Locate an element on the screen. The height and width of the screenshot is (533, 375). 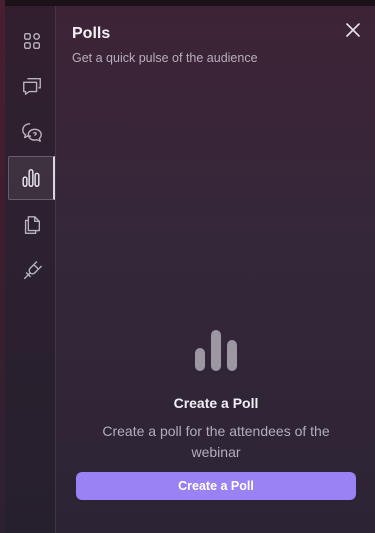
files-icon is located at coordinates (32, 225).